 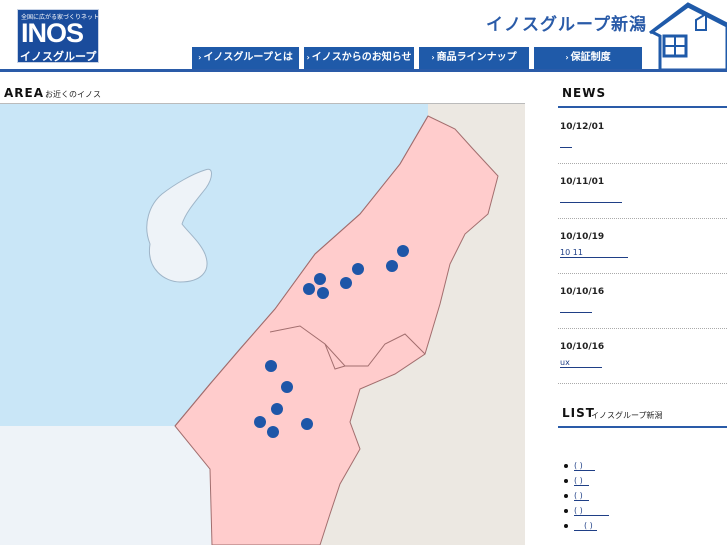 I want to click on news-item: 10/12/01, so click(x=642, y=136).